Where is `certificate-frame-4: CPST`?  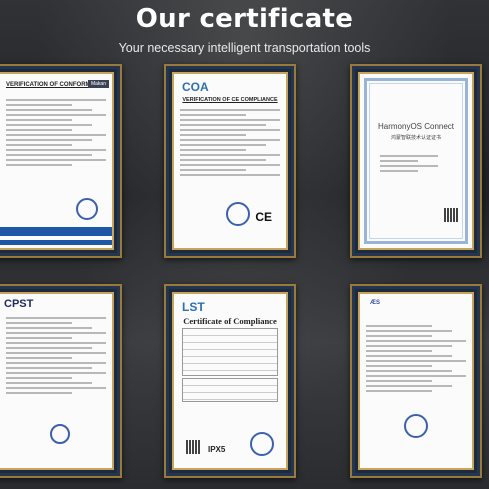 certificate-frame-4: CPST is located at coordinates (61, 381).